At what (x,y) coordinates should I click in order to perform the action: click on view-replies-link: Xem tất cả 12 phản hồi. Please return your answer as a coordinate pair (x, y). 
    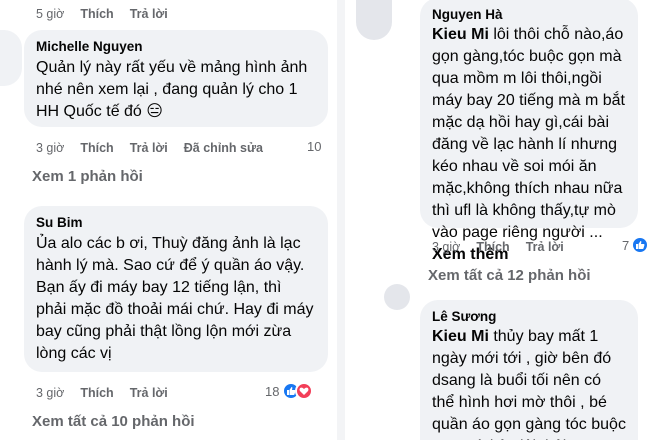
    Looking at the image, I should click on (509, 275).